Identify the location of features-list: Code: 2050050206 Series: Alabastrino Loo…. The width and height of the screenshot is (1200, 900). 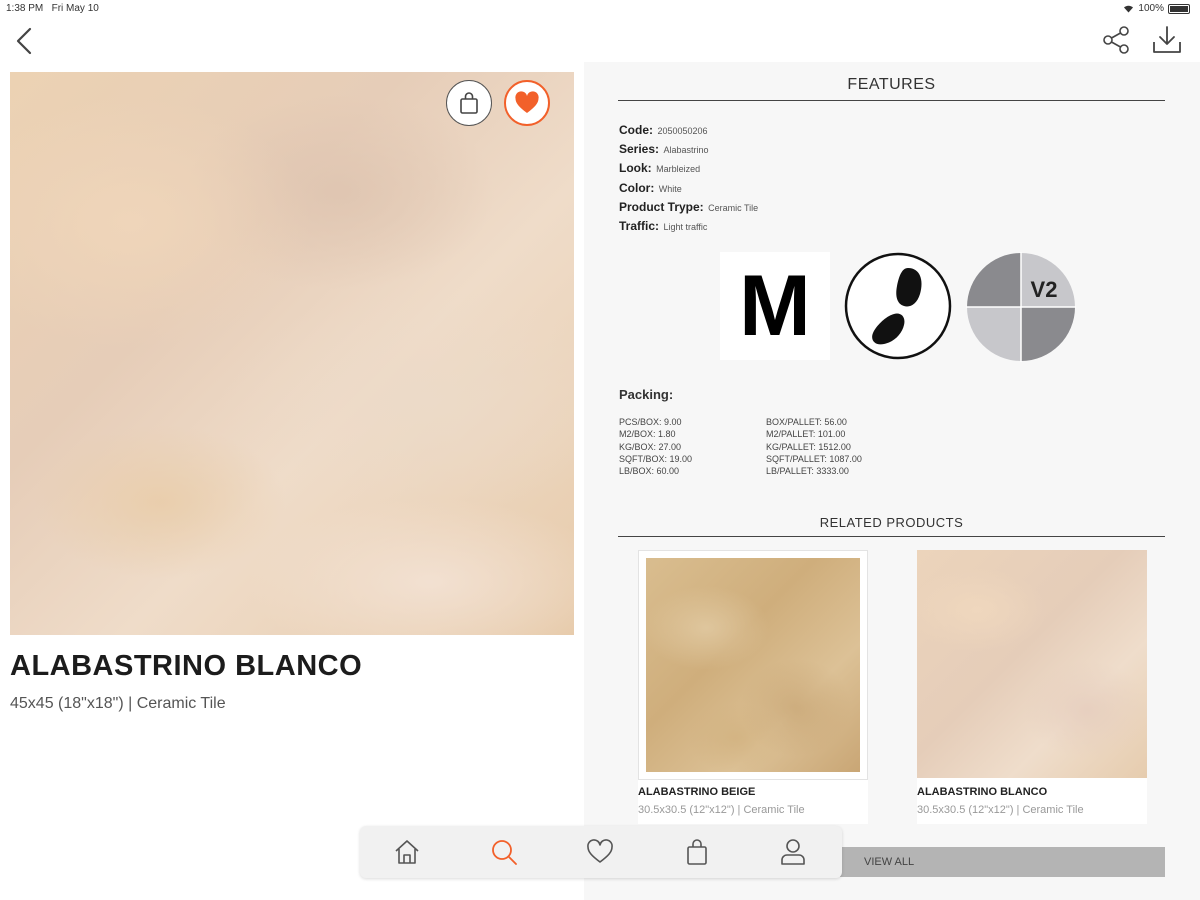
(688, 177).